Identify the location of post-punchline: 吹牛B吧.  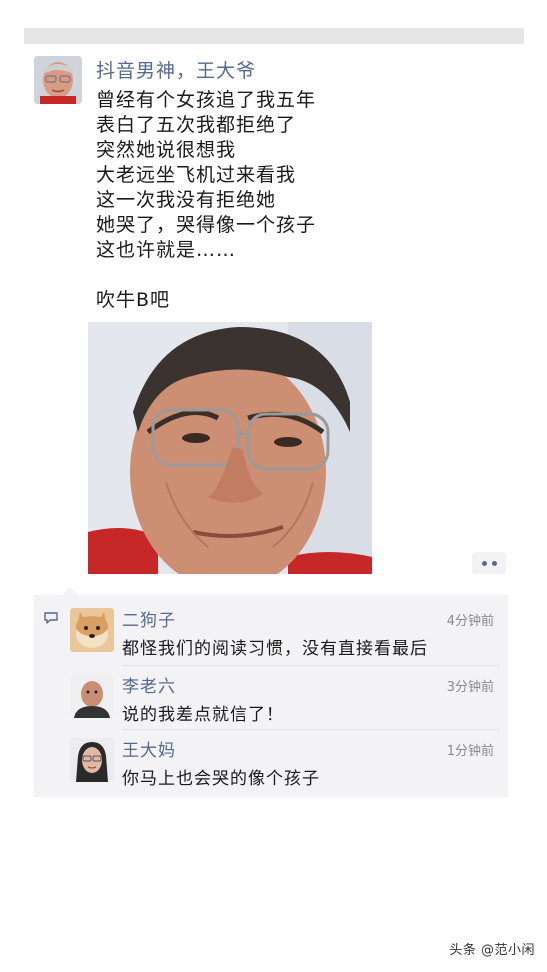
(133, 300).